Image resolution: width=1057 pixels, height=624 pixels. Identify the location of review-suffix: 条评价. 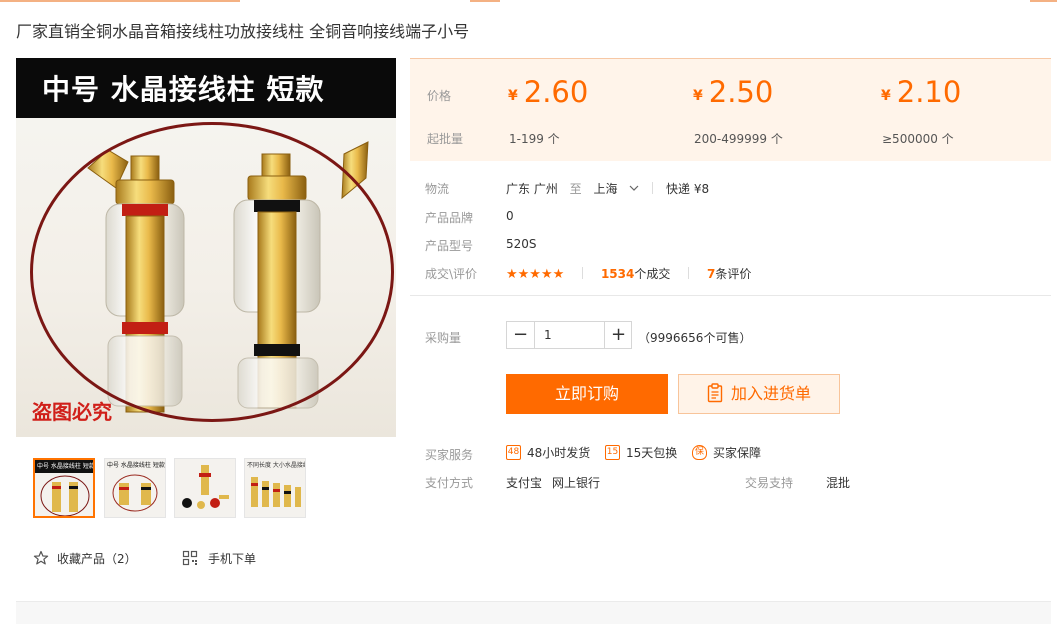
(733, 274).